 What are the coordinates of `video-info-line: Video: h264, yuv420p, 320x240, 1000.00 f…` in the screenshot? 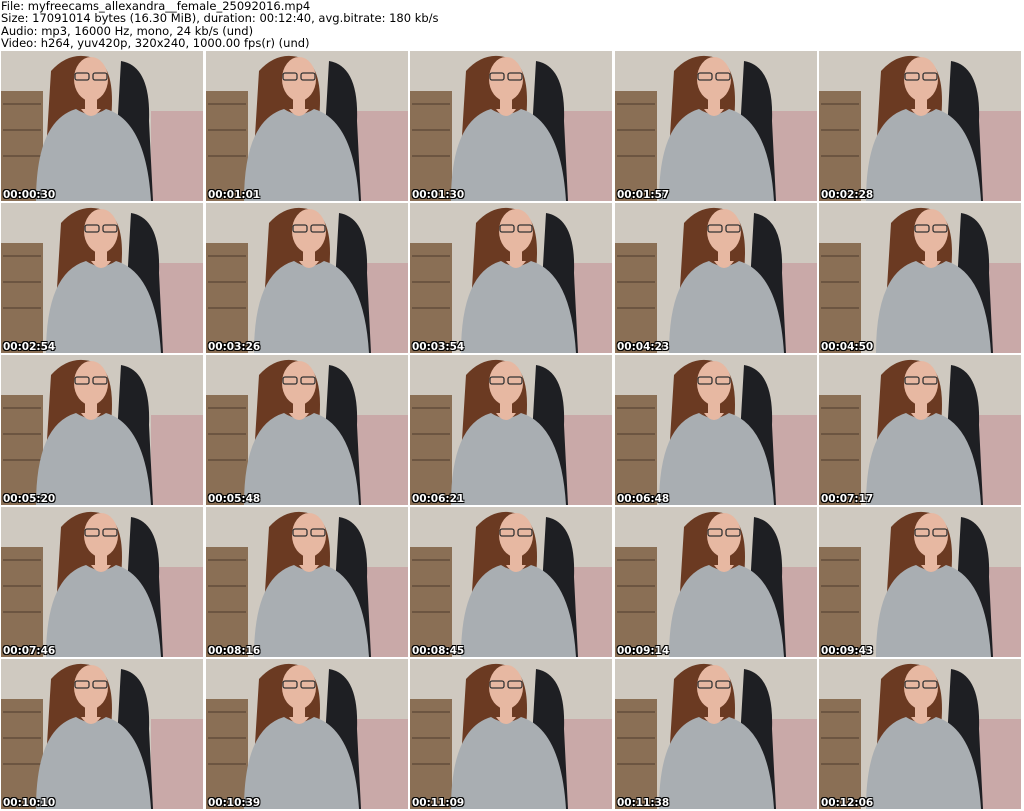 It's located at (155, 42).